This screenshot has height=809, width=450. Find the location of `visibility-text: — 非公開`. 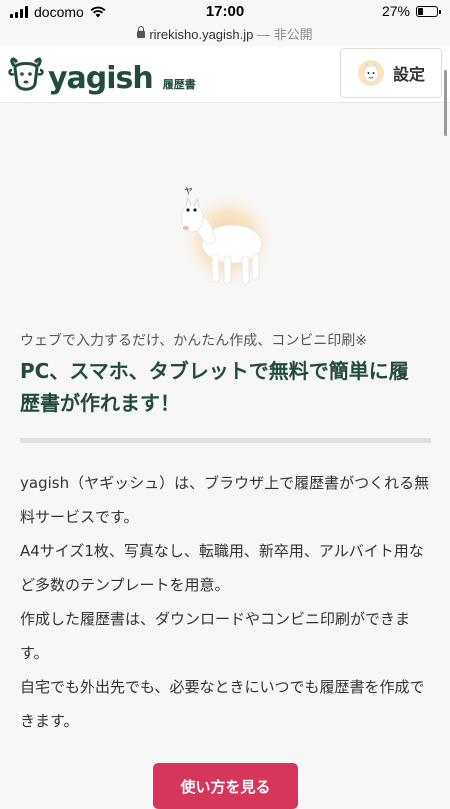

visibility-text: — 非公開 is located at coordinates (285, 34).